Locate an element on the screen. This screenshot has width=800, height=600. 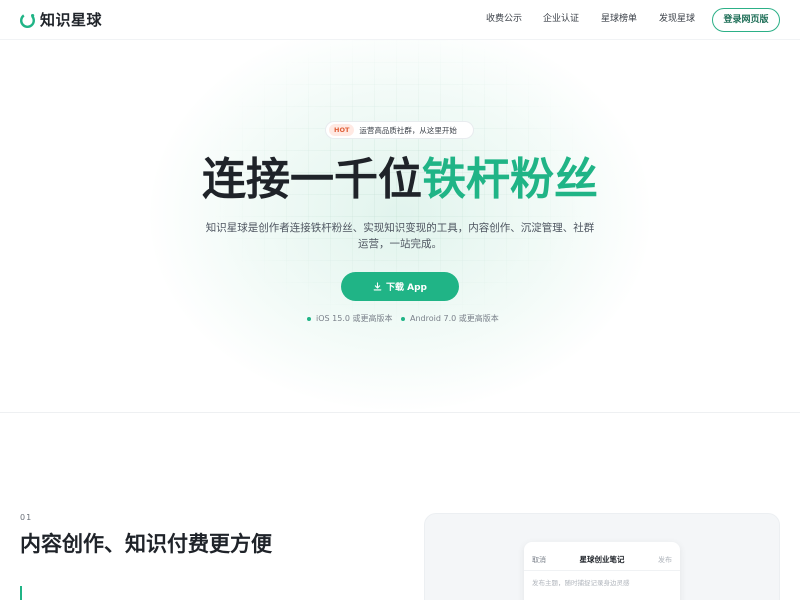
logo-text: 知识星球 is located at coordinates (71, 20).